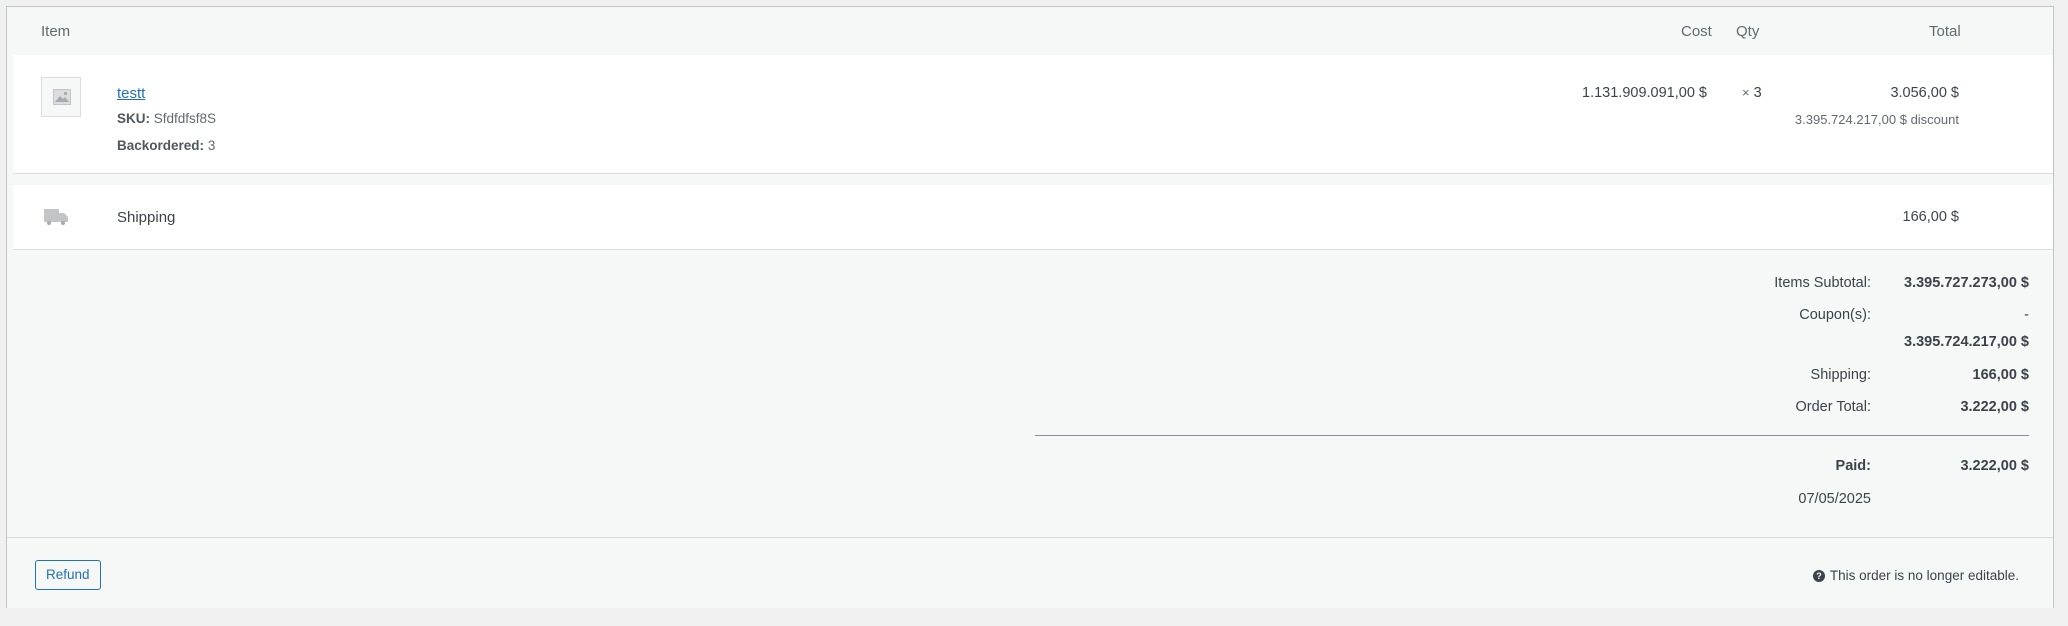 The image size is (2068, 626). I want to click on product-thumbnail, so click(61, 97).